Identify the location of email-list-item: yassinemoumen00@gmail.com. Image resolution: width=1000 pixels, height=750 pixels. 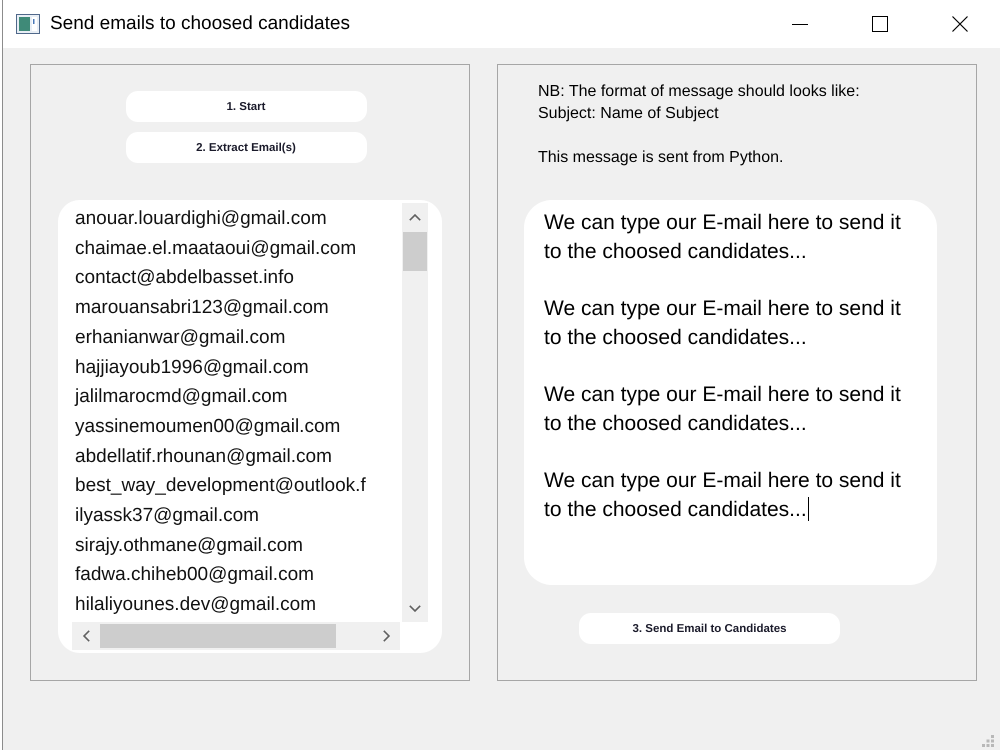
(207, 427).